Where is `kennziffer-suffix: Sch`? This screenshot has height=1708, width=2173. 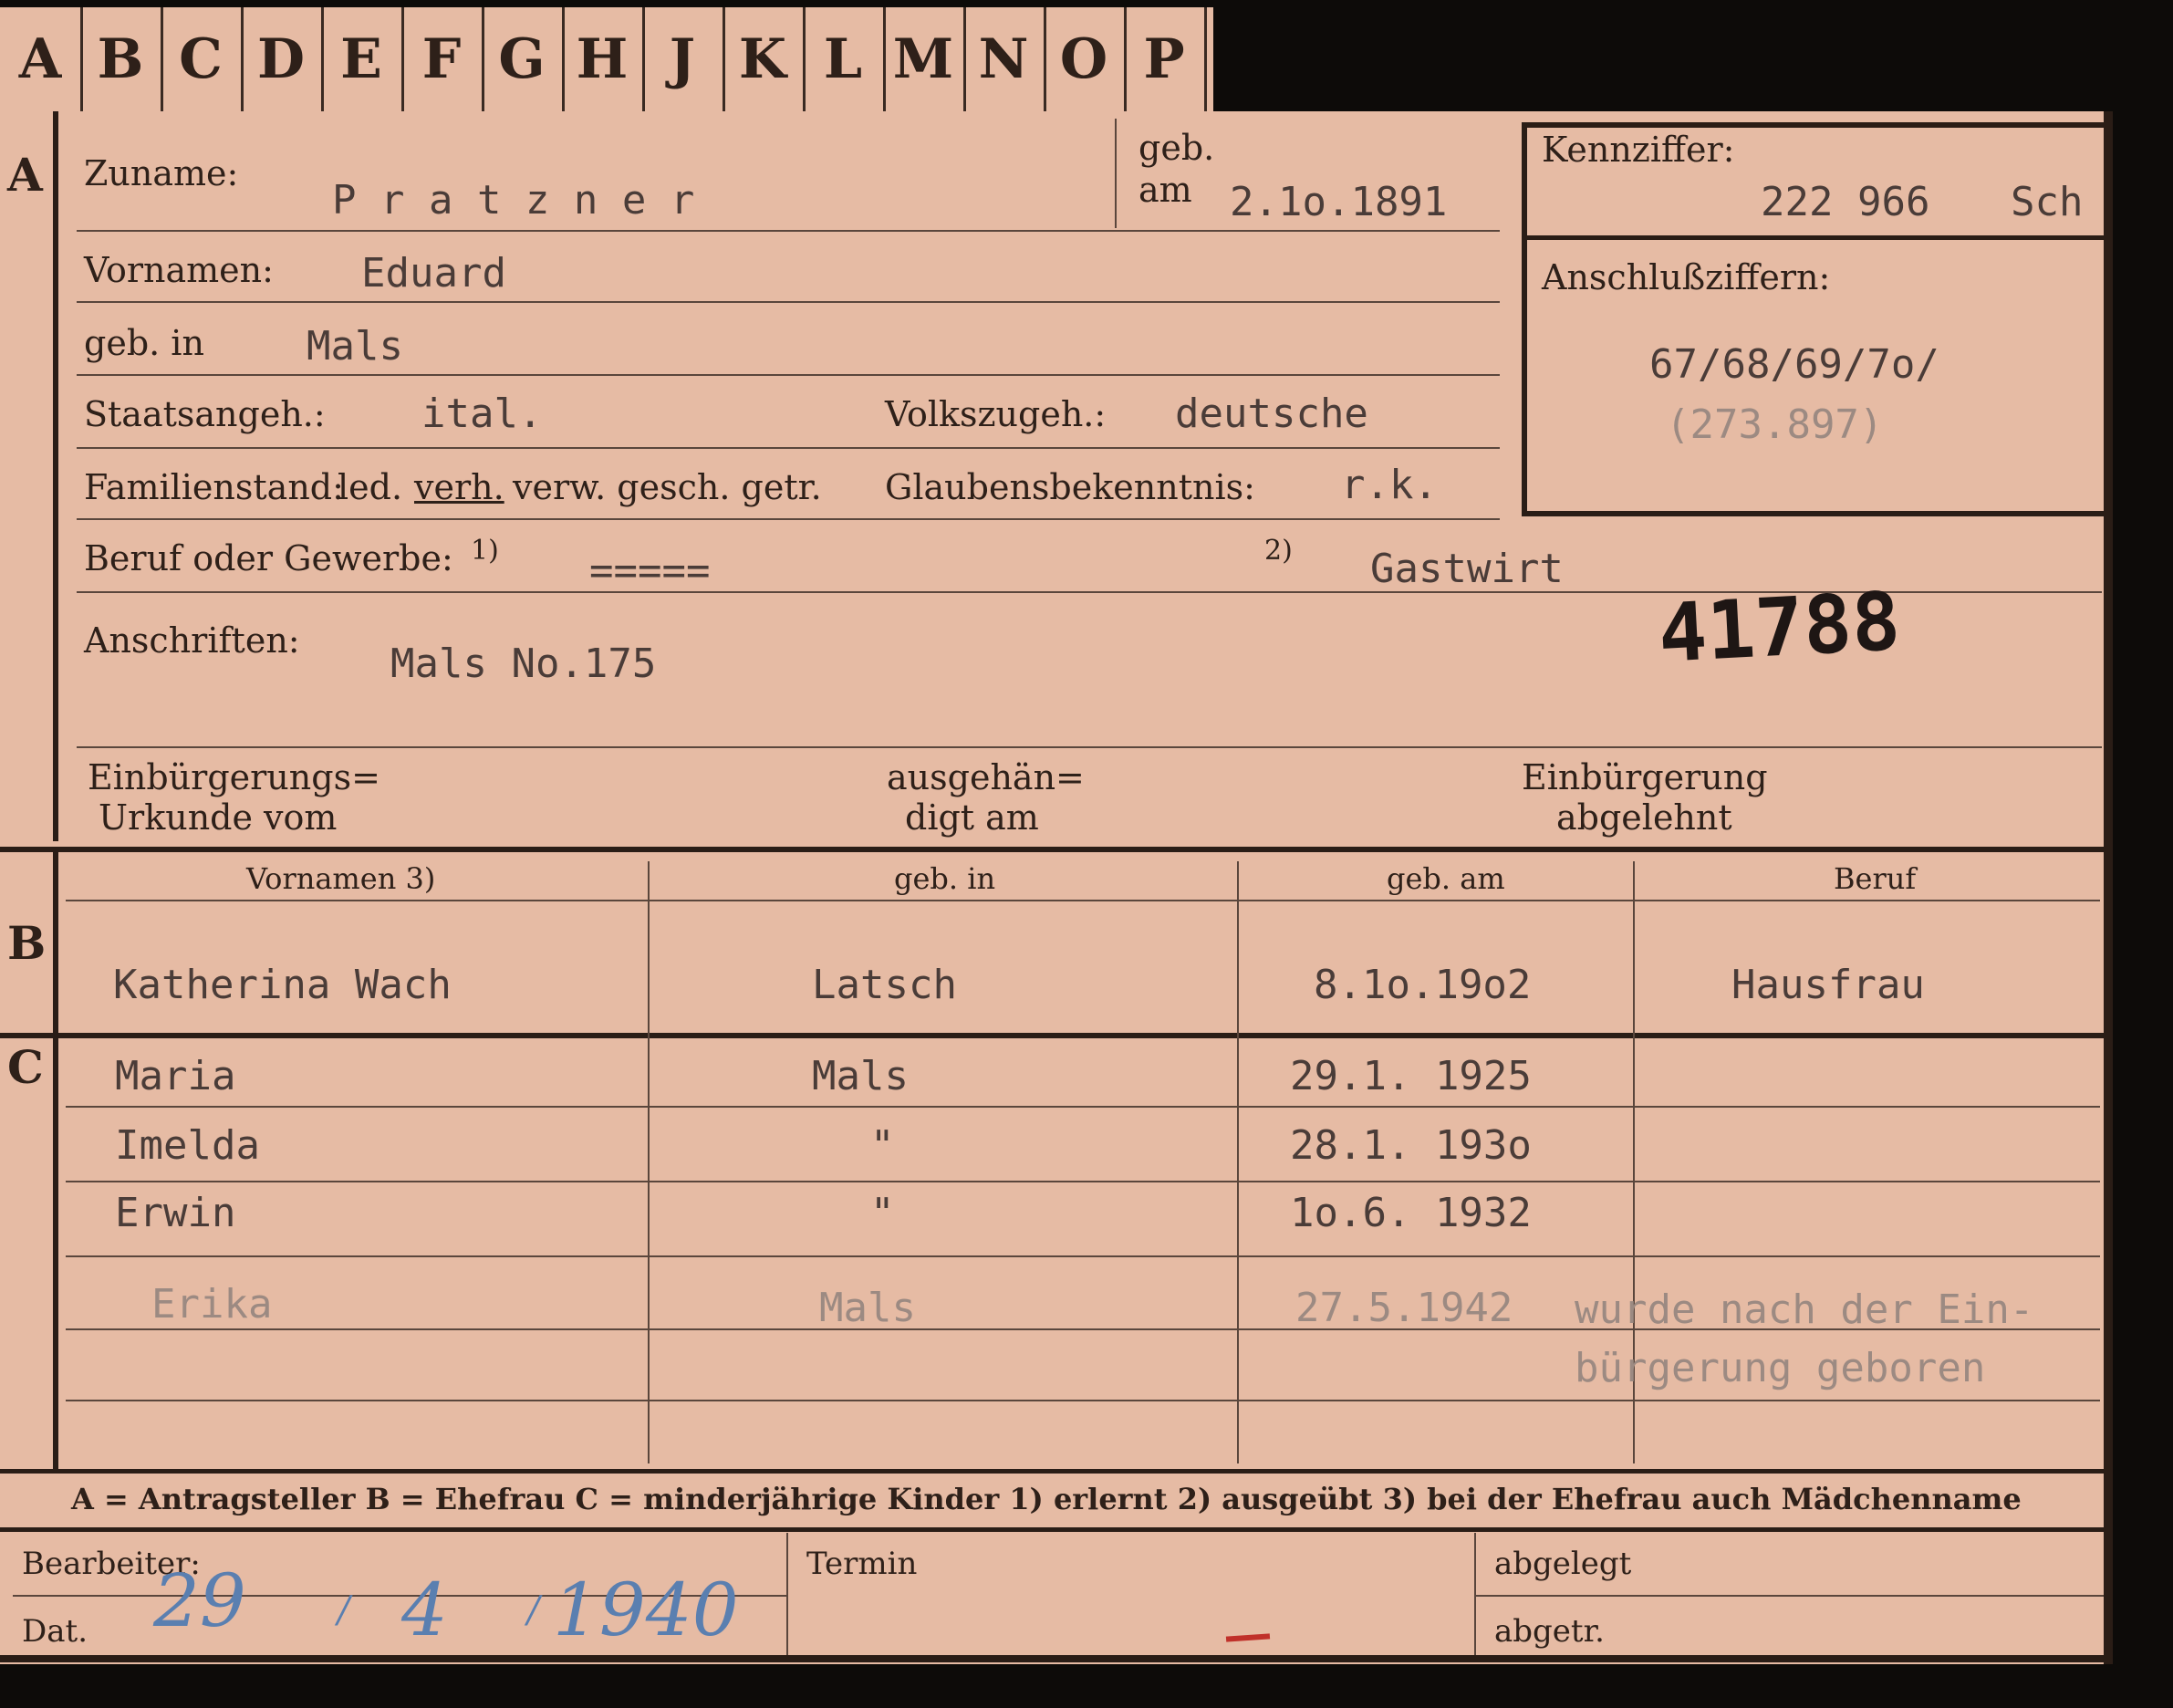 kennziffer-suffix: Sch is located at coordinates (2047, 202).